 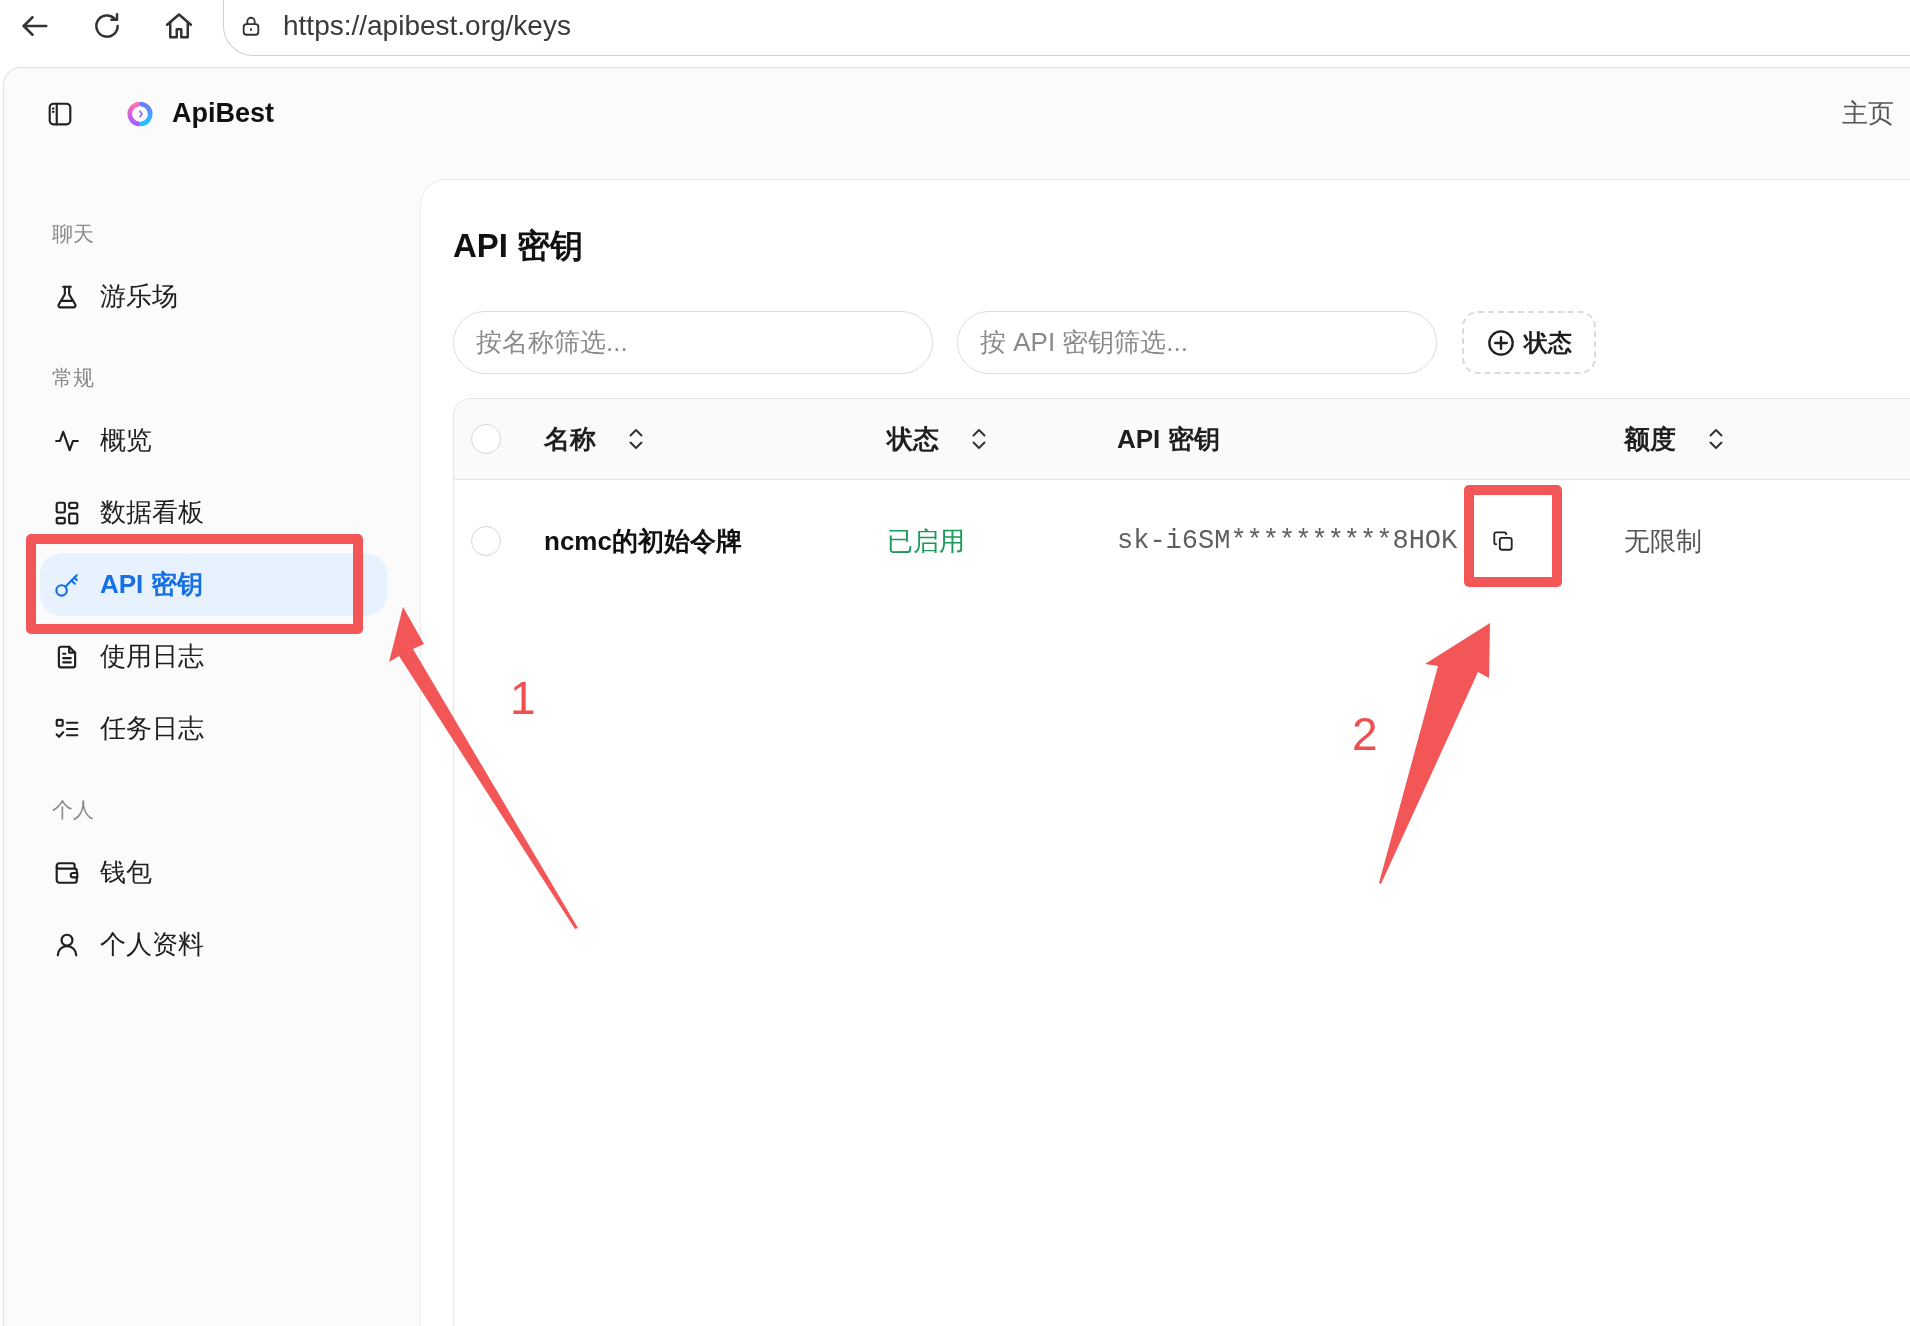 What do you see at coordinates (1066, 28) in the screenshot?
I see `url-field: https://apibest.org/keys` at bounding box center [1066, 28].